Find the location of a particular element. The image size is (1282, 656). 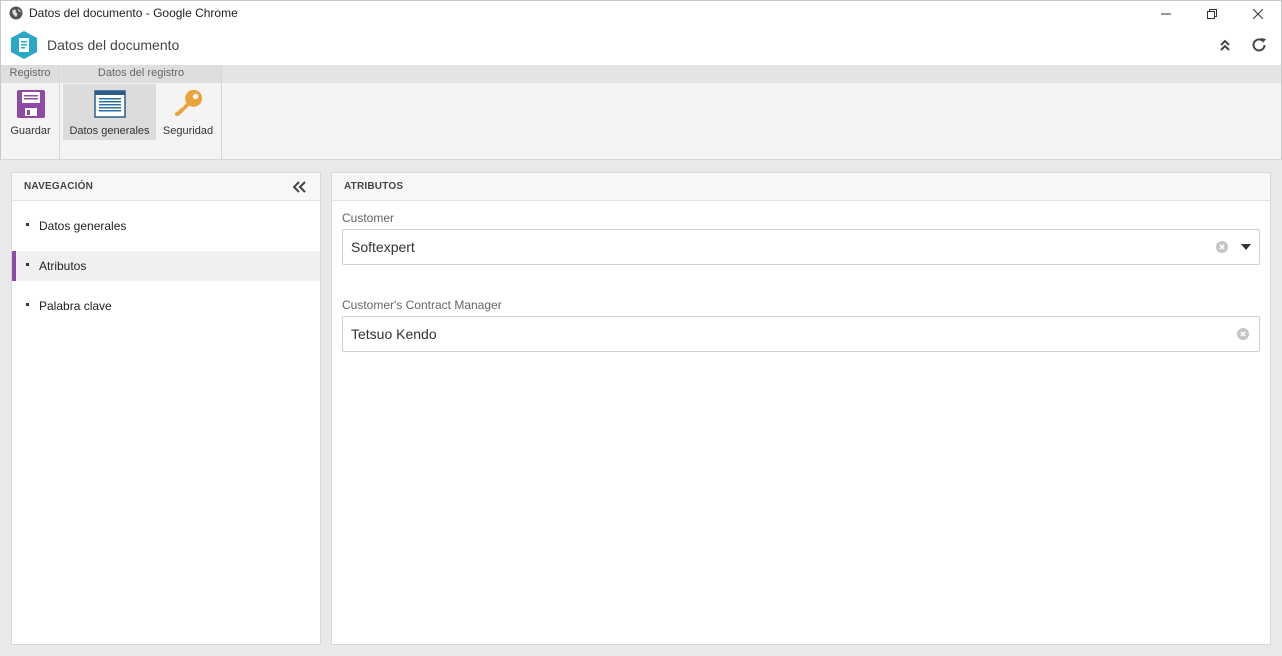

double-chevron-up-icon is located at coordinates (1225, 45).